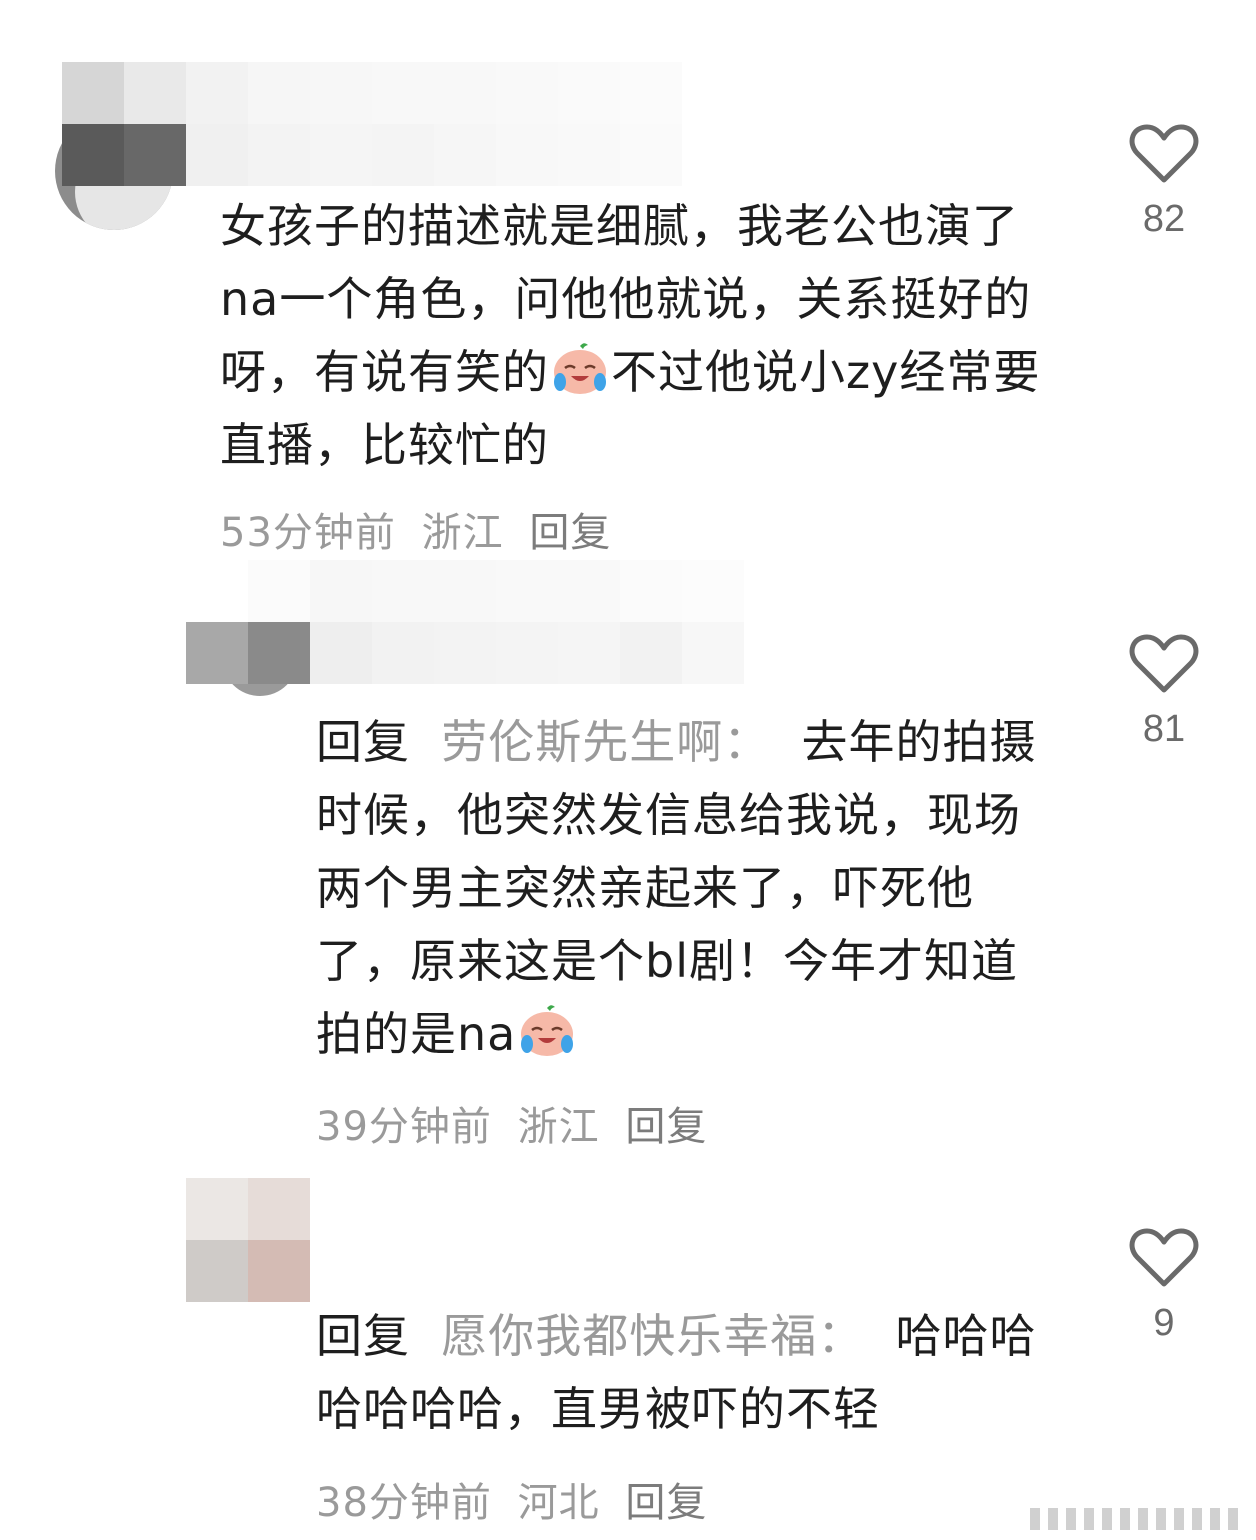 This screenshot has width=1256, height=1540. Describe the element at coordinates (1164, 1323) in the screenshot. I see `like-count: 9` at that location.